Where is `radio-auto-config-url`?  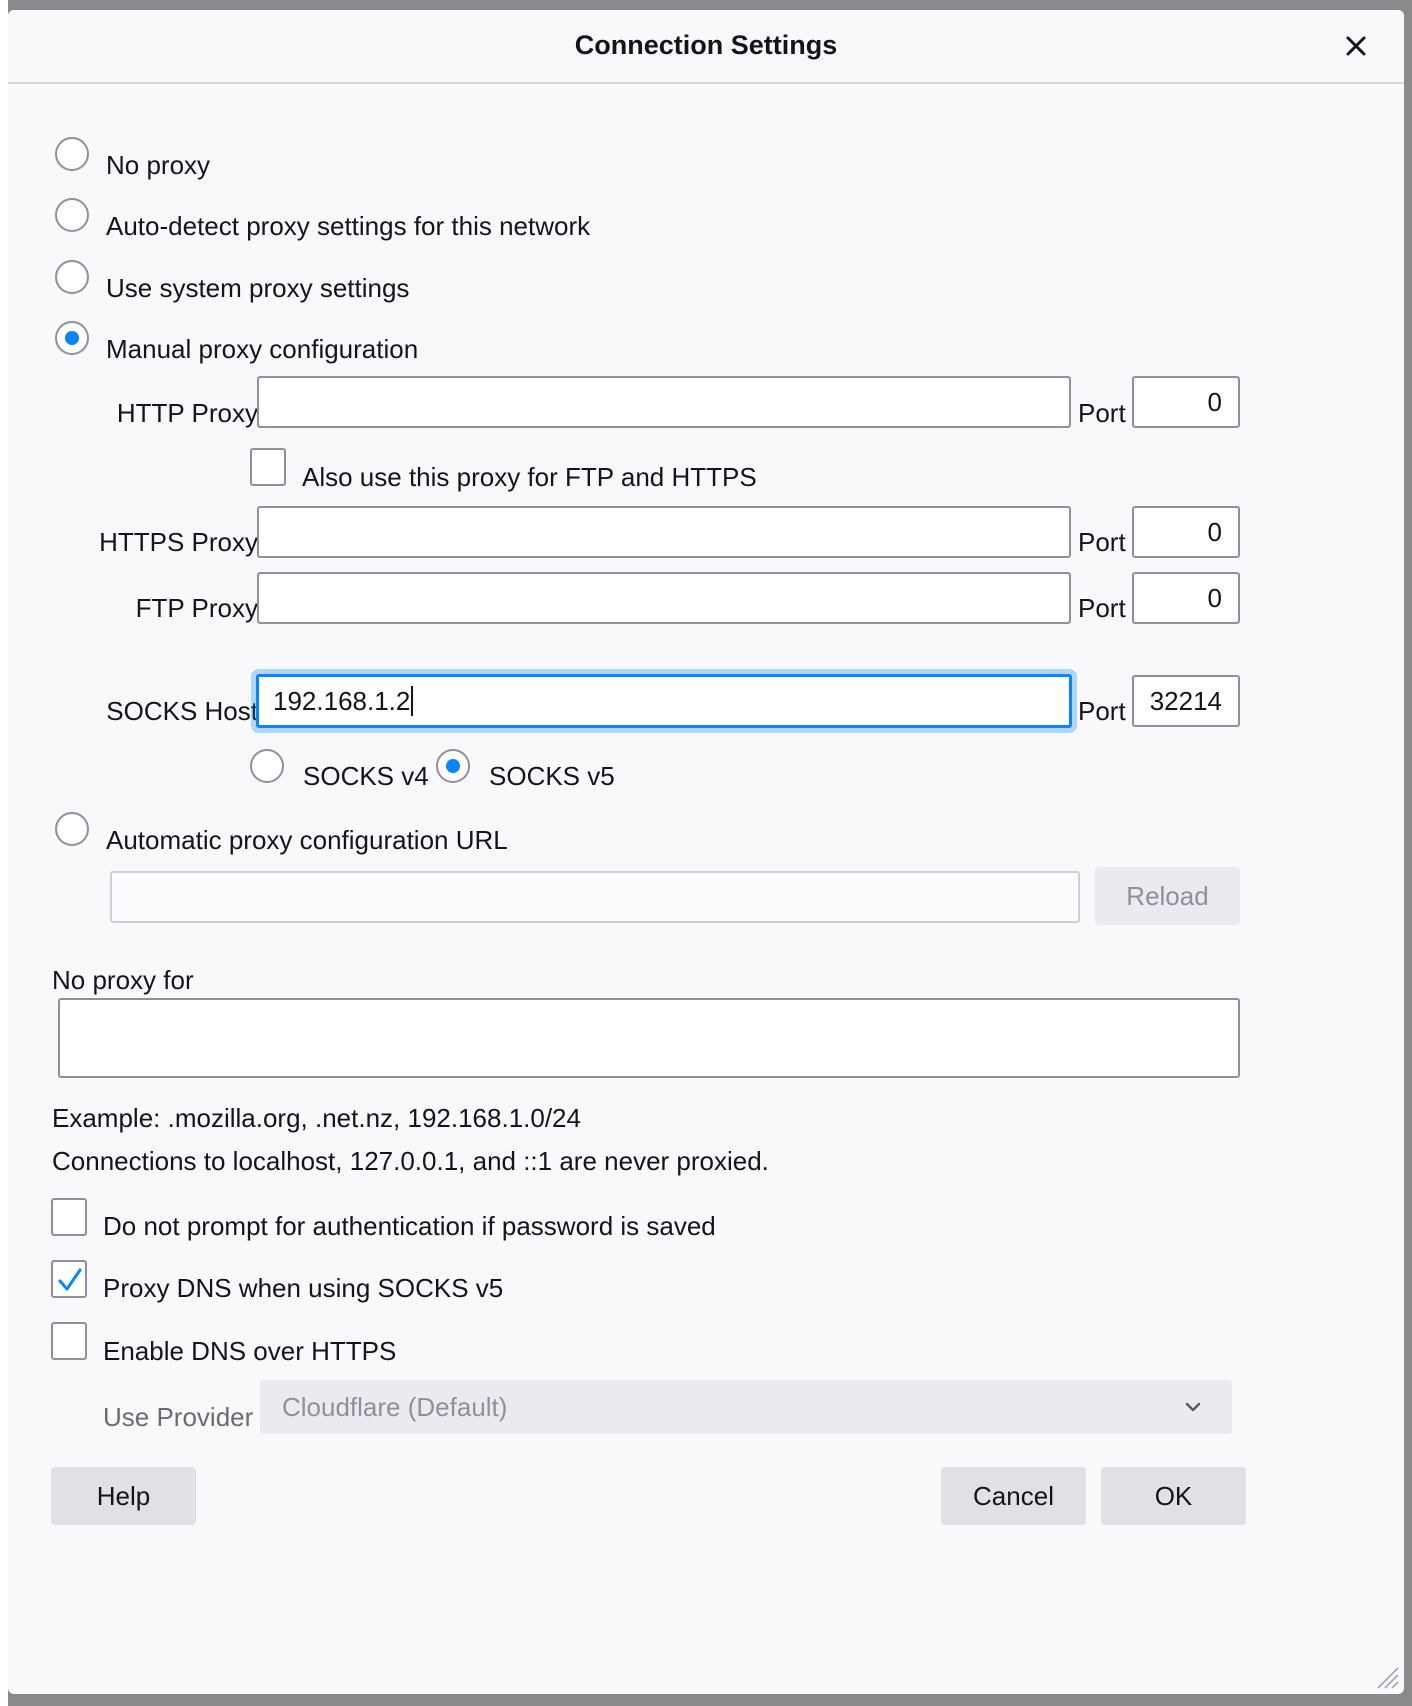
radio-auto-config-url is located at coordinates (72, 829).